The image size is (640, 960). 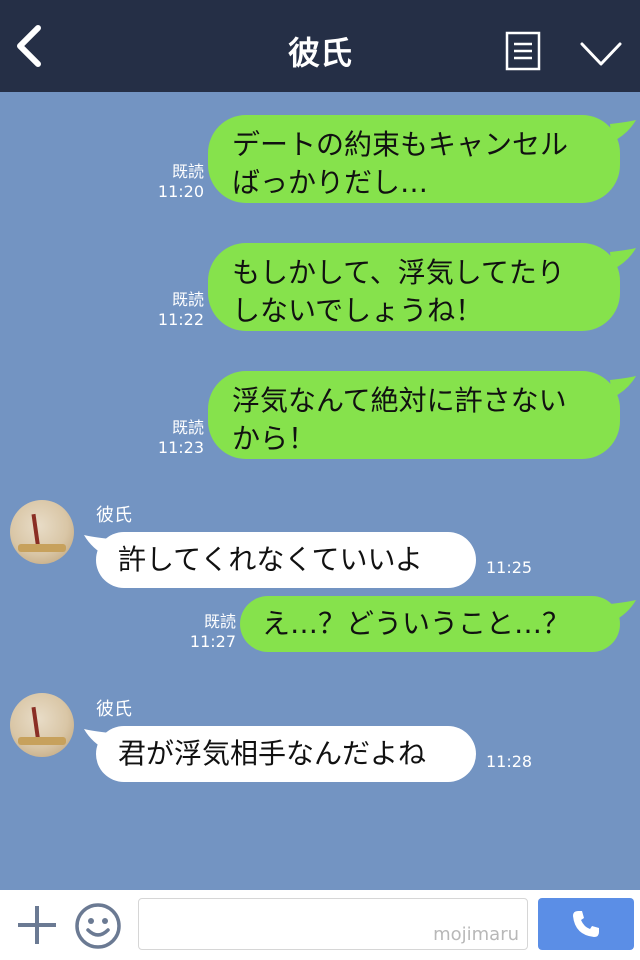 I want to click on message-bubble-received: 君が浮気相手なんだよね, so click(x=286, y=754).